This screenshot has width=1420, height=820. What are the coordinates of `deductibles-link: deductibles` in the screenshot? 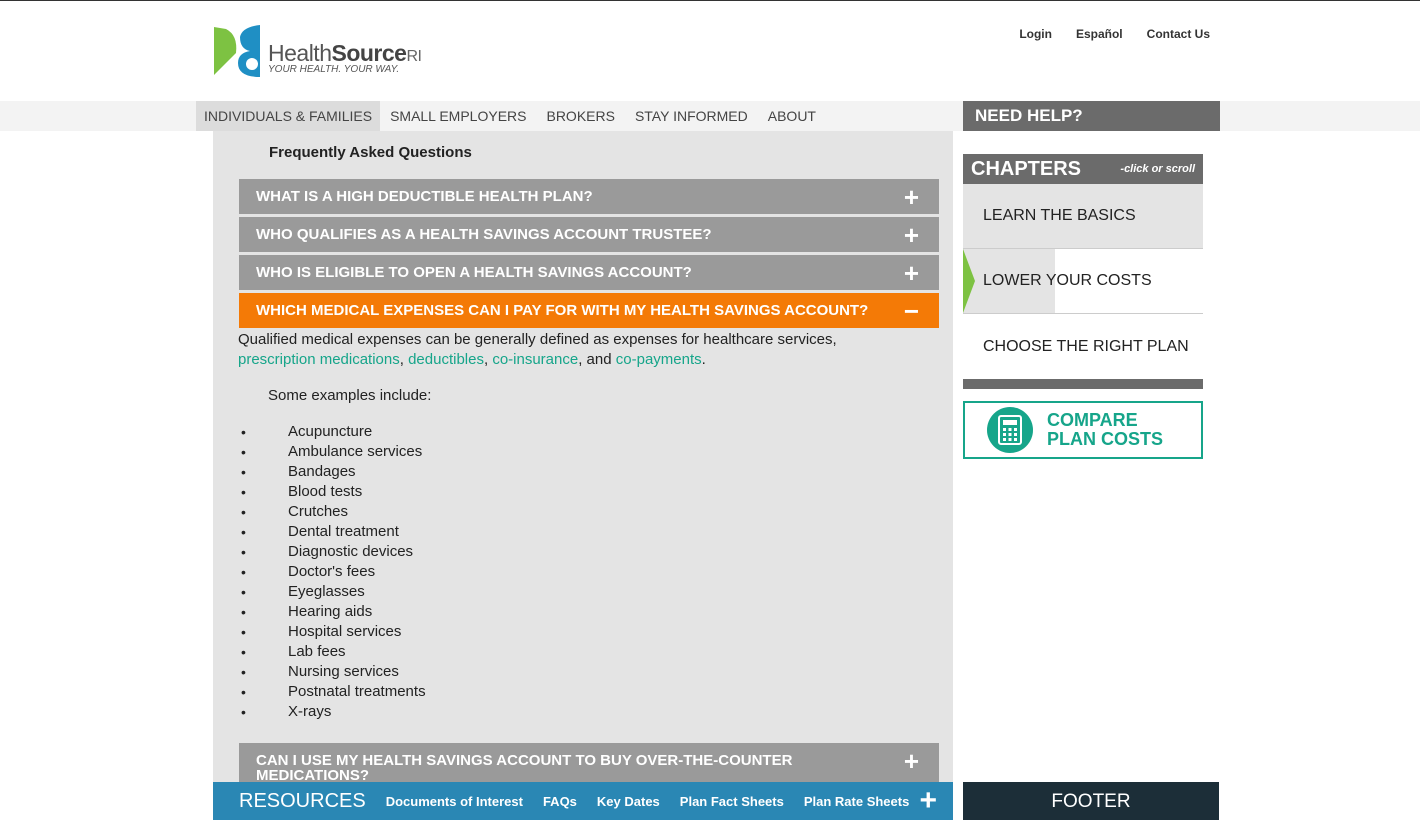 It's located at (446, 359).